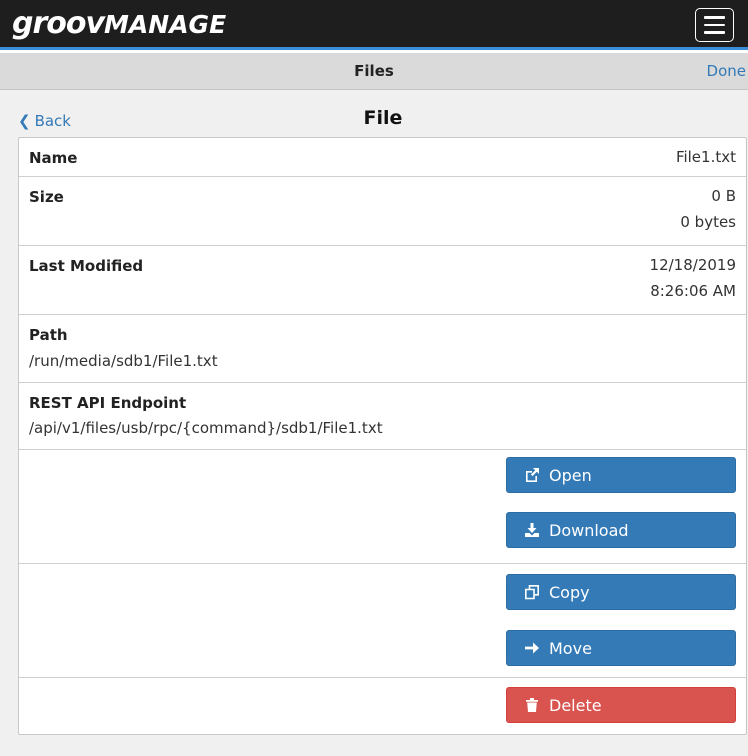 The height and width of the screenshot is (756, 748). What do you see at coordinates (714, 17) in the screenshot?
I see `hamburger-icon` at bounding box center [714, 17].